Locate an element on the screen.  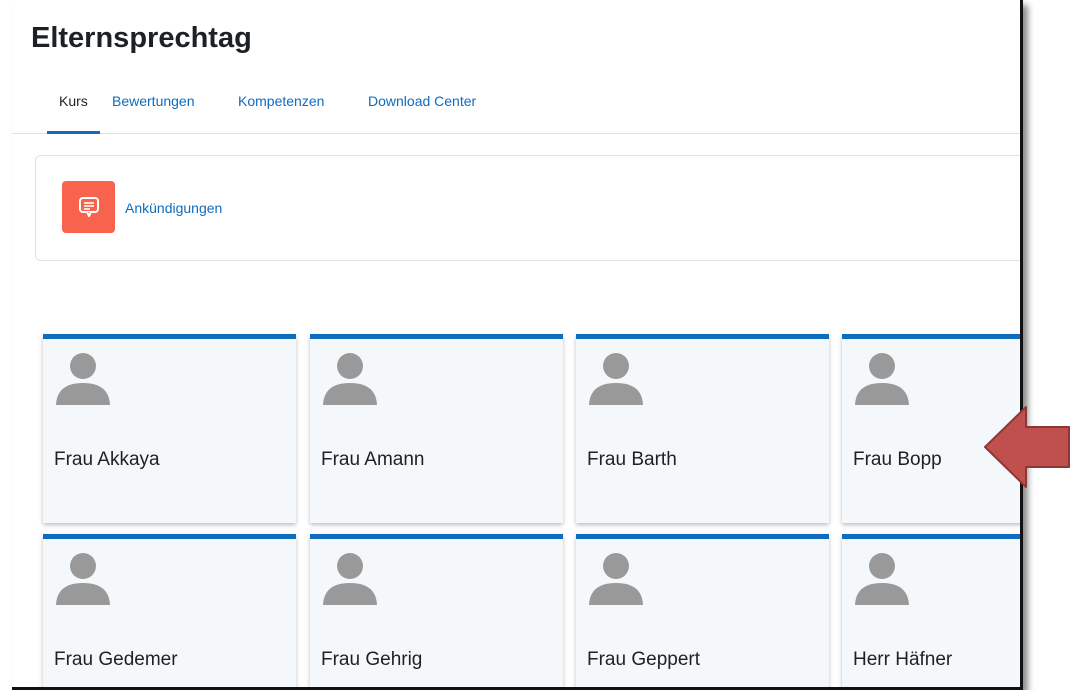
announcements-block: Ankündigungen is located at coordinates (527, 208).